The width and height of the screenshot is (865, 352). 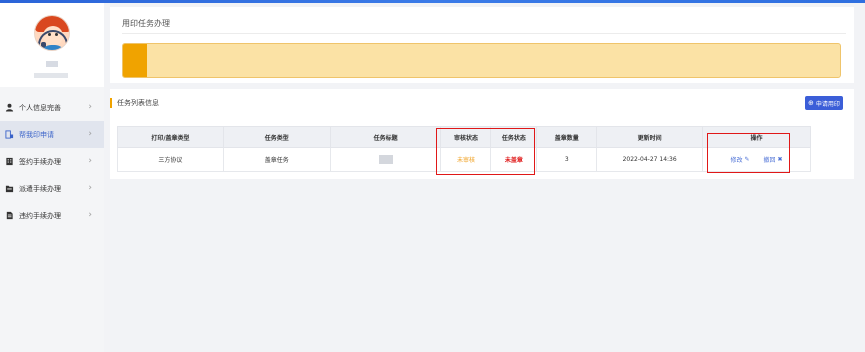 What do you see at coordinates (9, 161) in the screenshot?
I see `building-icon` at bounding box center [9, 161].